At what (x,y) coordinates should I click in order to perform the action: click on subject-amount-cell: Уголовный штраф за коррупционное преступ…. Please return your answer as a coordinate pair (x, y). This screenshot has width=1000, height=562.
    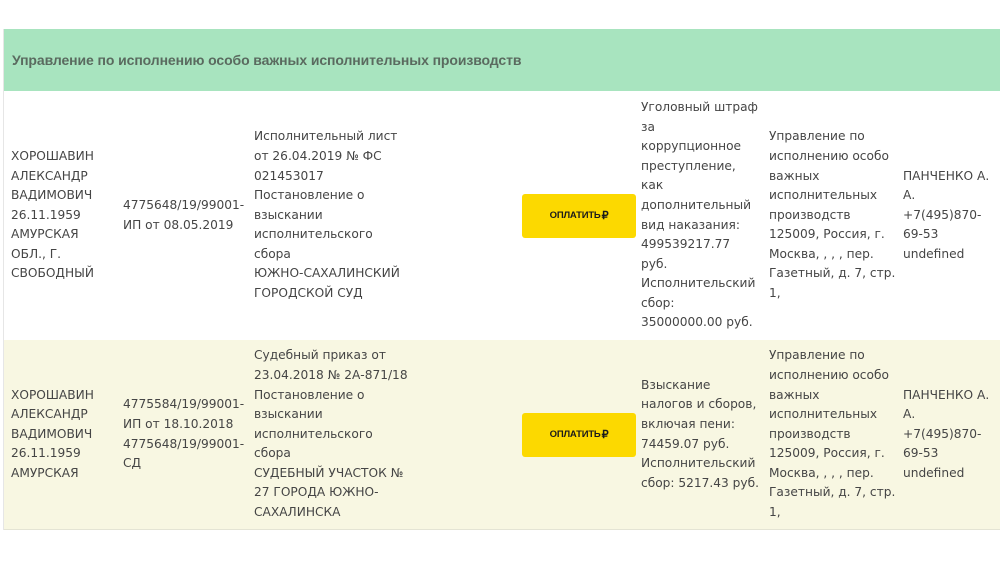
    Looking at the image, I should click on (699, 214).